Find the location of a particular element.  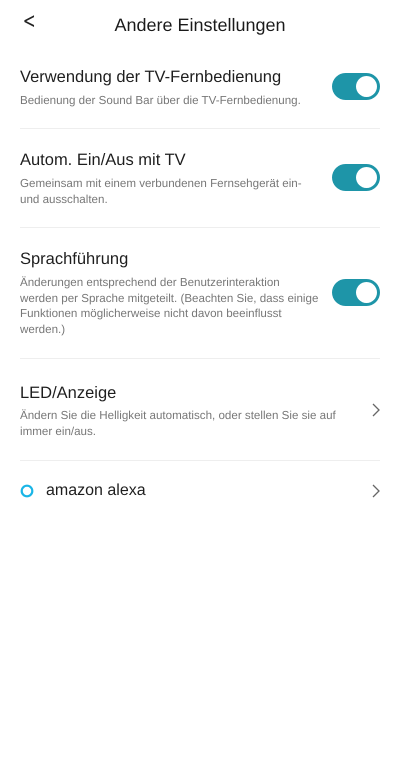

ring-icon is located at coordinates (27, 491).